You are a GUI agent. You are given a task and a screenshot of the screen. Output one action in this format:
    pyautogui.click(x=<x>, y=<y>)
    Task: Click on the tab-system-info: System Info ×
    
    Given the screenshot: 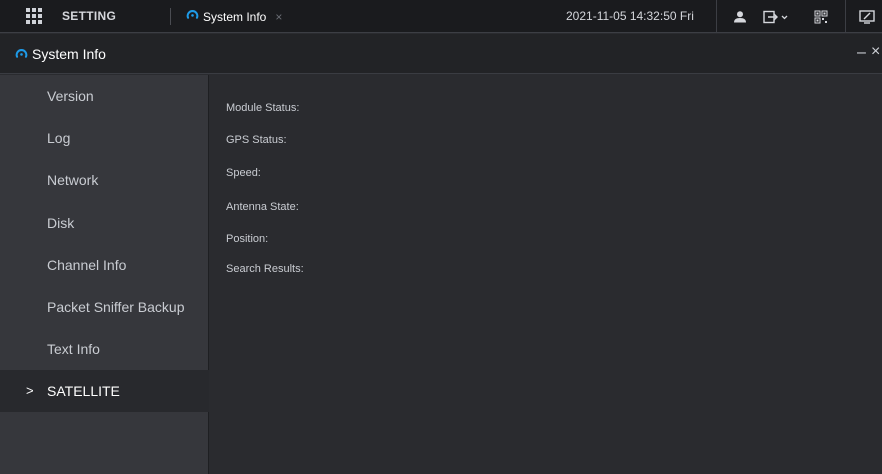 What is the action you would take?
    pyautogui.click(x=234, y=16)
    